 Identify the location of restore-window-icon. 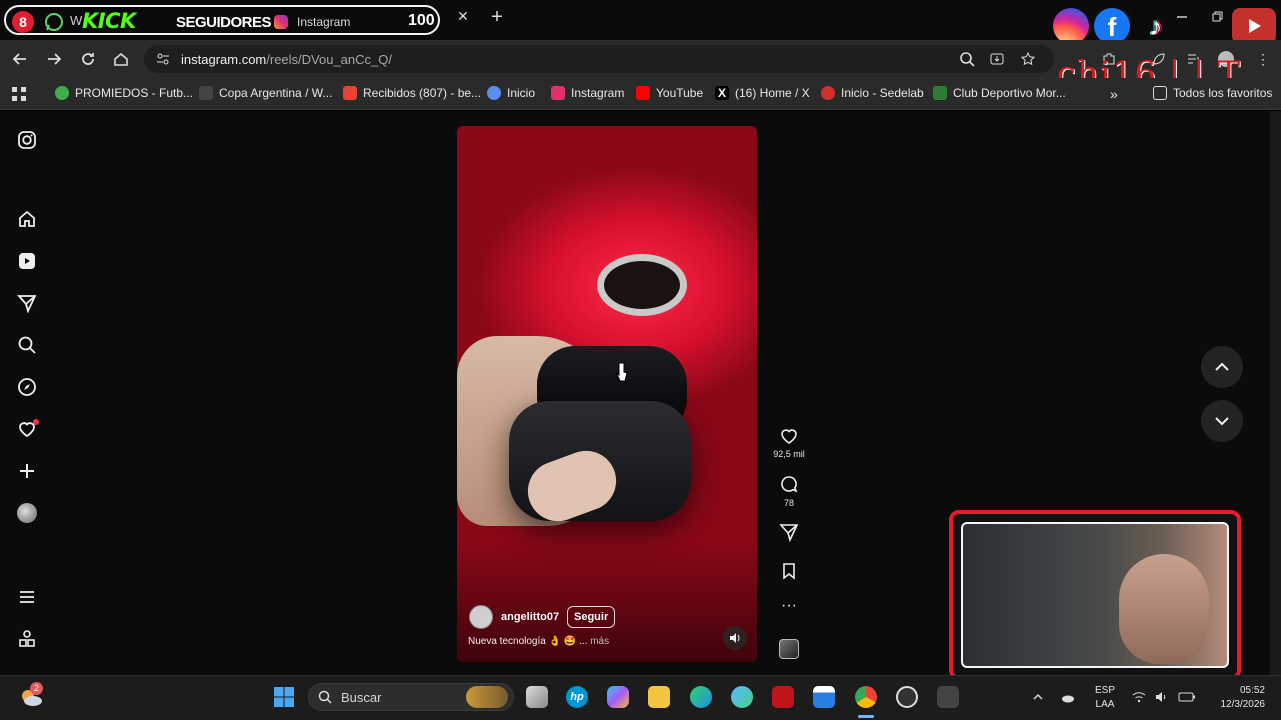
(1217, 17).